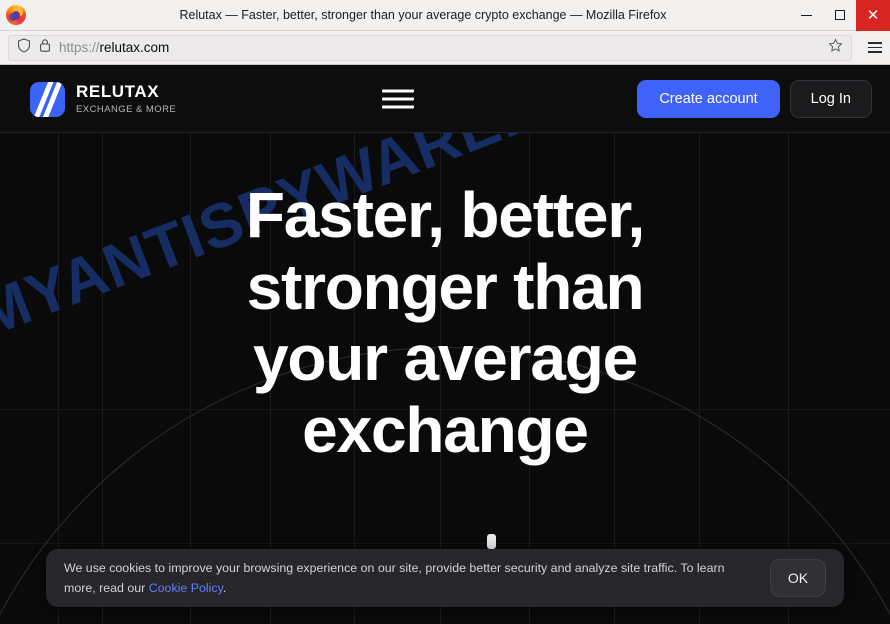  Describe the element at coordinates (806, 15) in the screenshot. I see `minimize-button` at that location.